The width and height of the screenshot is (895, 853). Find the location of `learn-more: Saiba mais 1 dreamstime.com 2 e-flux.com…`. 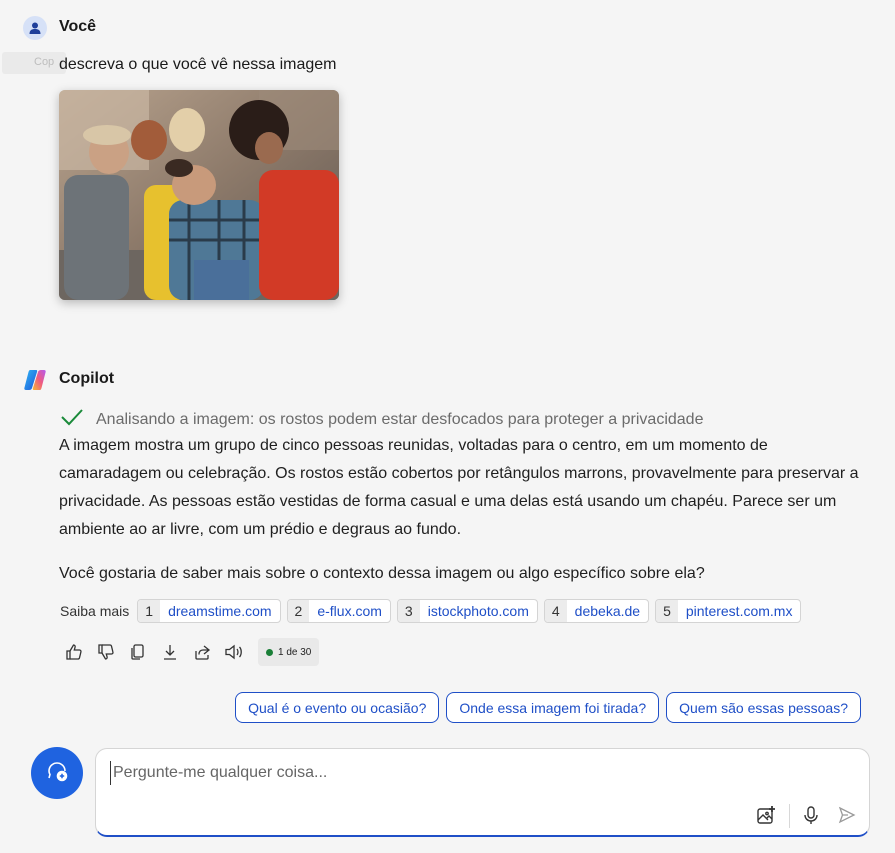

learn-more: Saiba mais 1 dreamstime.com 2 e-flux.com… is located at coordinates (431, 611).